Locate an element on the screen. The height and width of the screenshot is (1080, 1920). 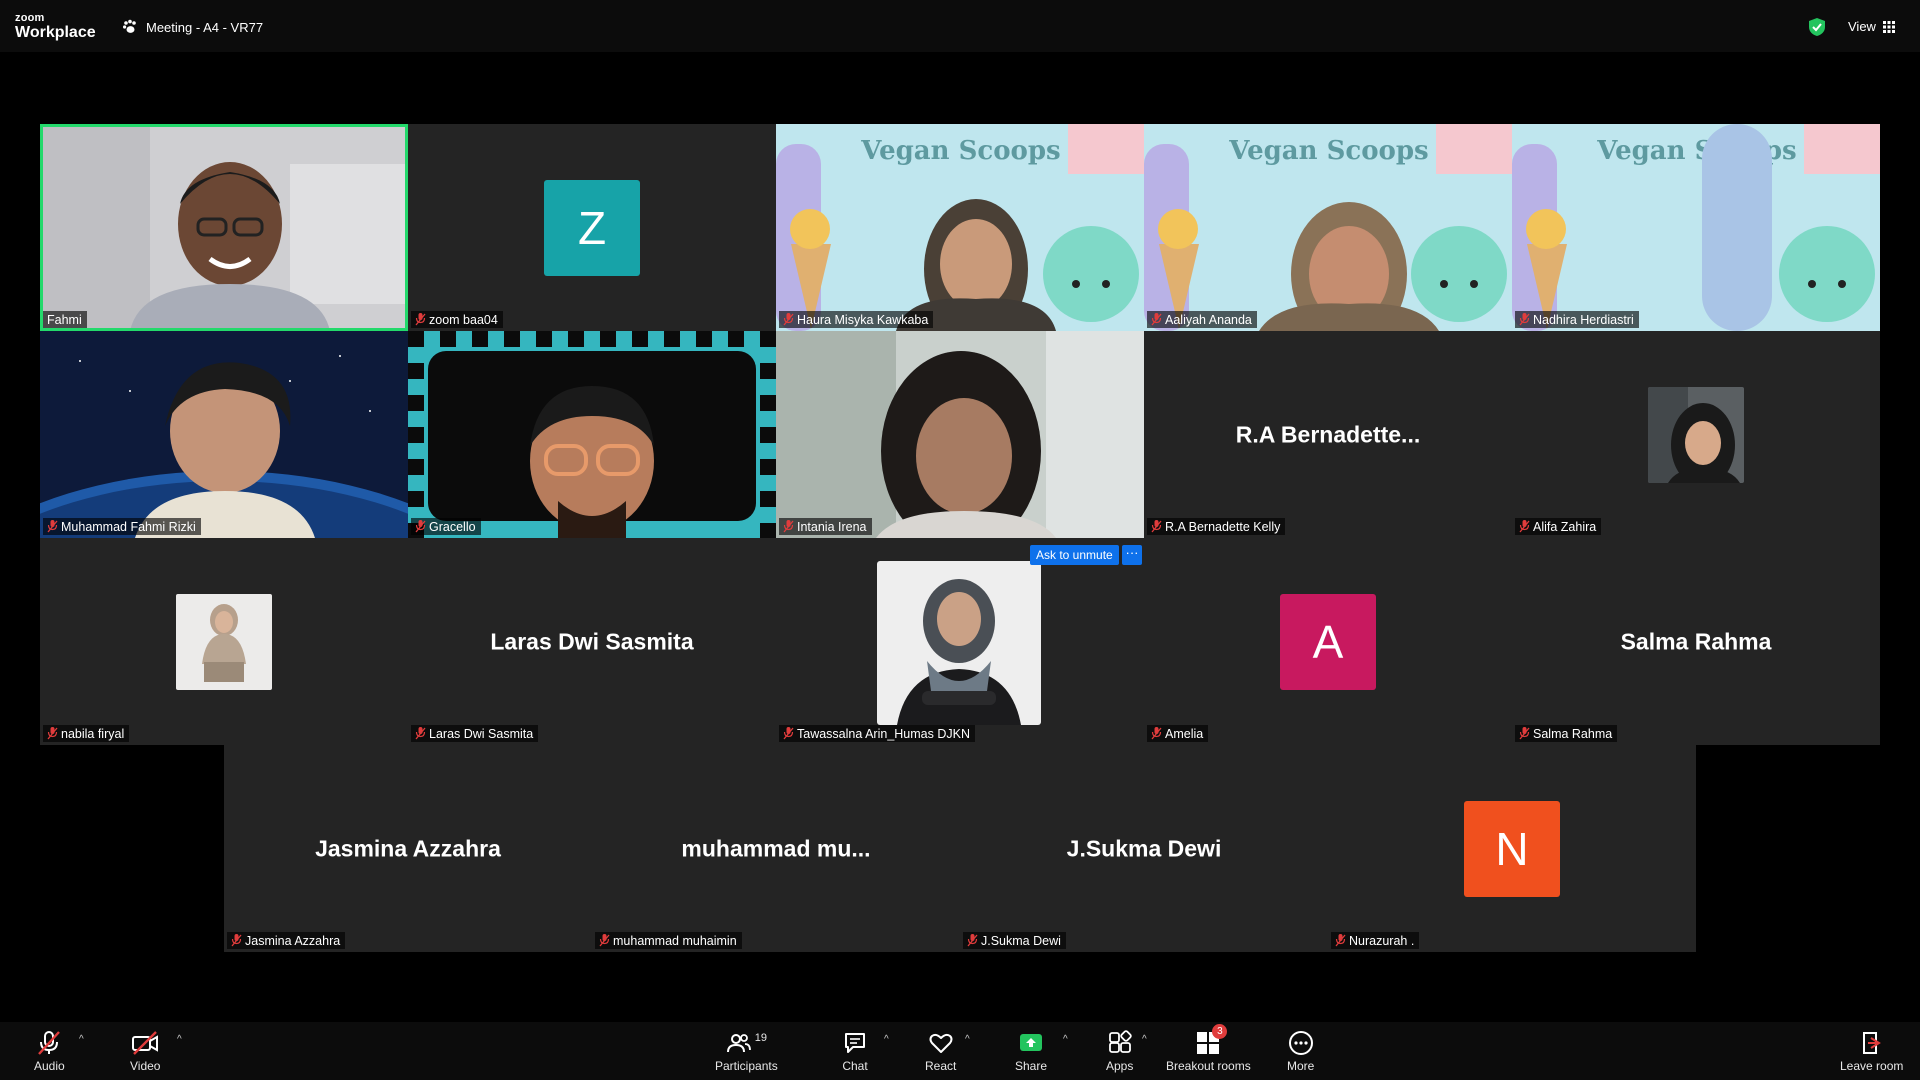
participant-tile-nabila: nabila firyal is located at coordinates (224, 641).